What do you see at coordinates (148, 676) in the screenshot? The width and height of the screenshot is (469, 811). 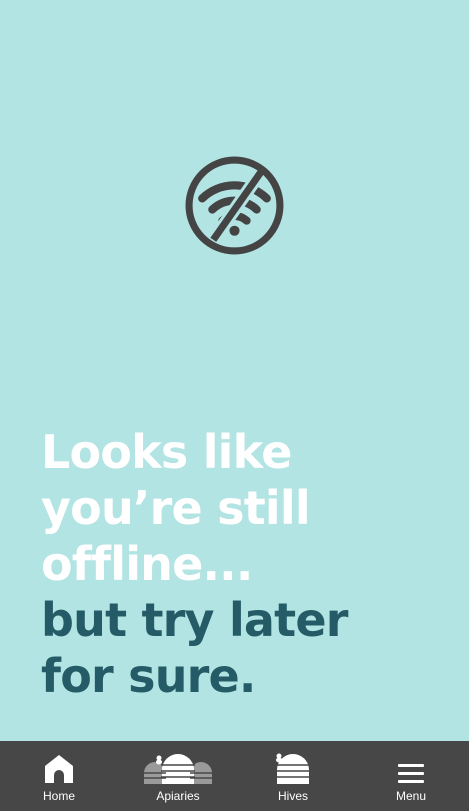 I see `message-line-5: for sure.` at bounding box center [148, 676].